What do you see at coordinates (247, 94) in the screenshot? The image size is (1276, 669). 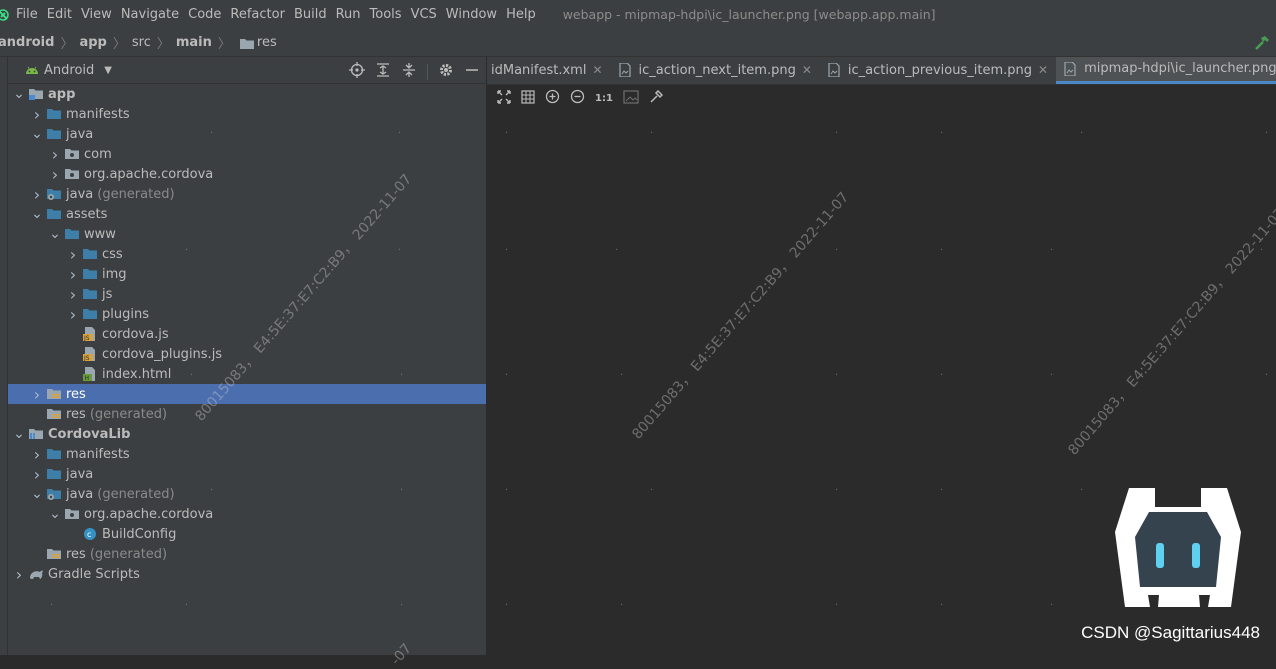 I see `tree-row-app: ⌄ app` at bounding box center [247, 94].